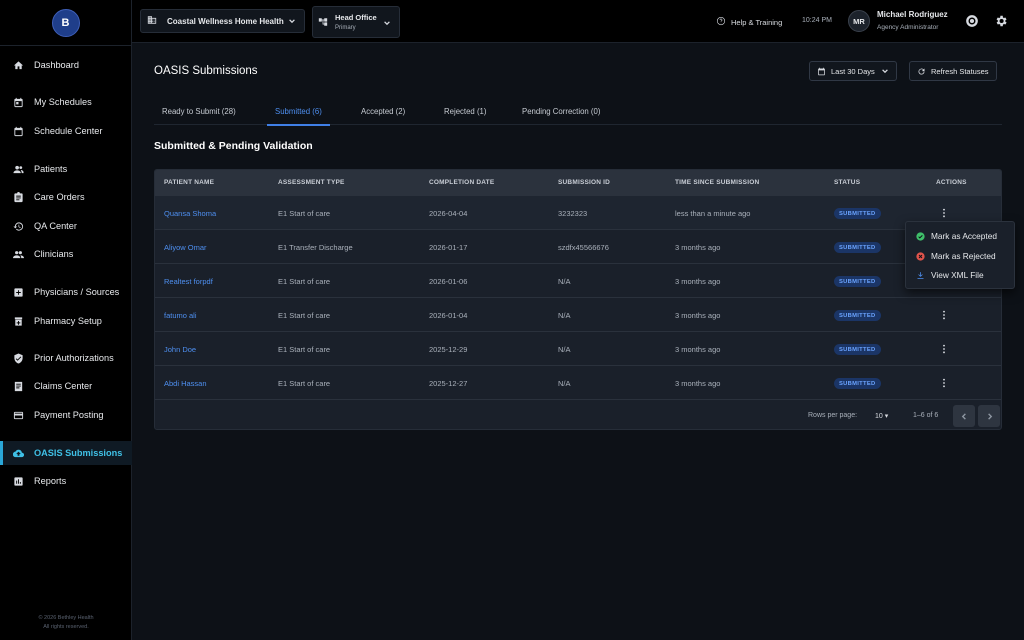 Image resolution: width=1024 pixels, height=640 pixels. I want to click on sidebar-item-qa-center: QA Center, so click(66, 226).